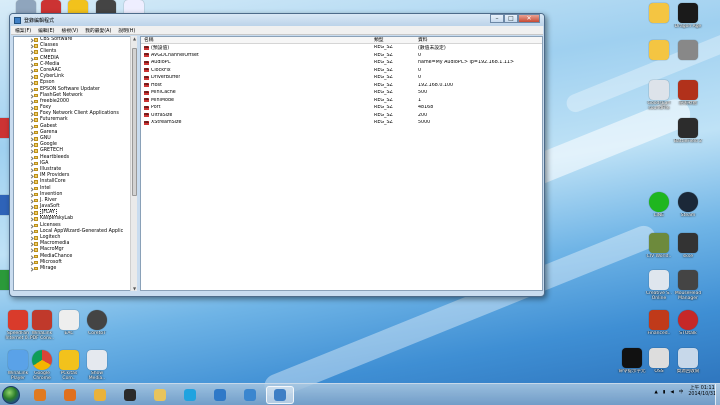 The image size is (720, 405). What do you see at coordinates (655, 392) in the screenshot?
I see `tray-arrow-icon: ▲` at bounding box center [655, 392].